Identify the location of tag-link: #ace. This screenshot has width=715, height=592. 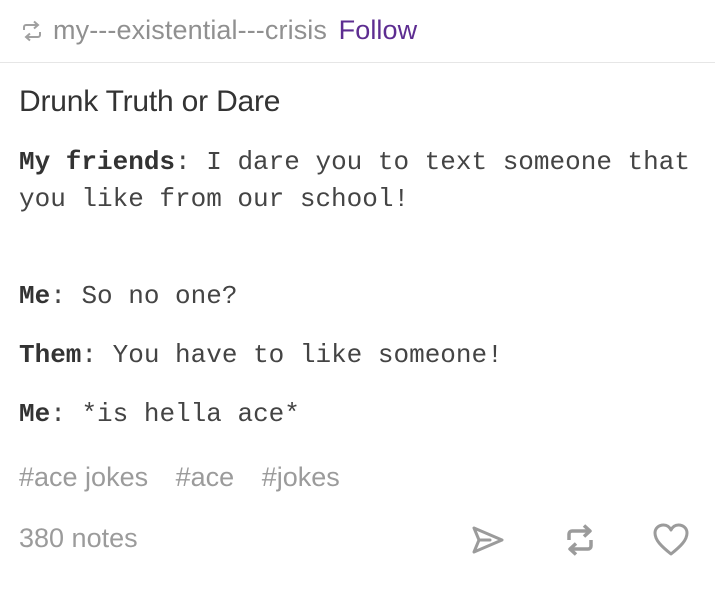
(205, 477).